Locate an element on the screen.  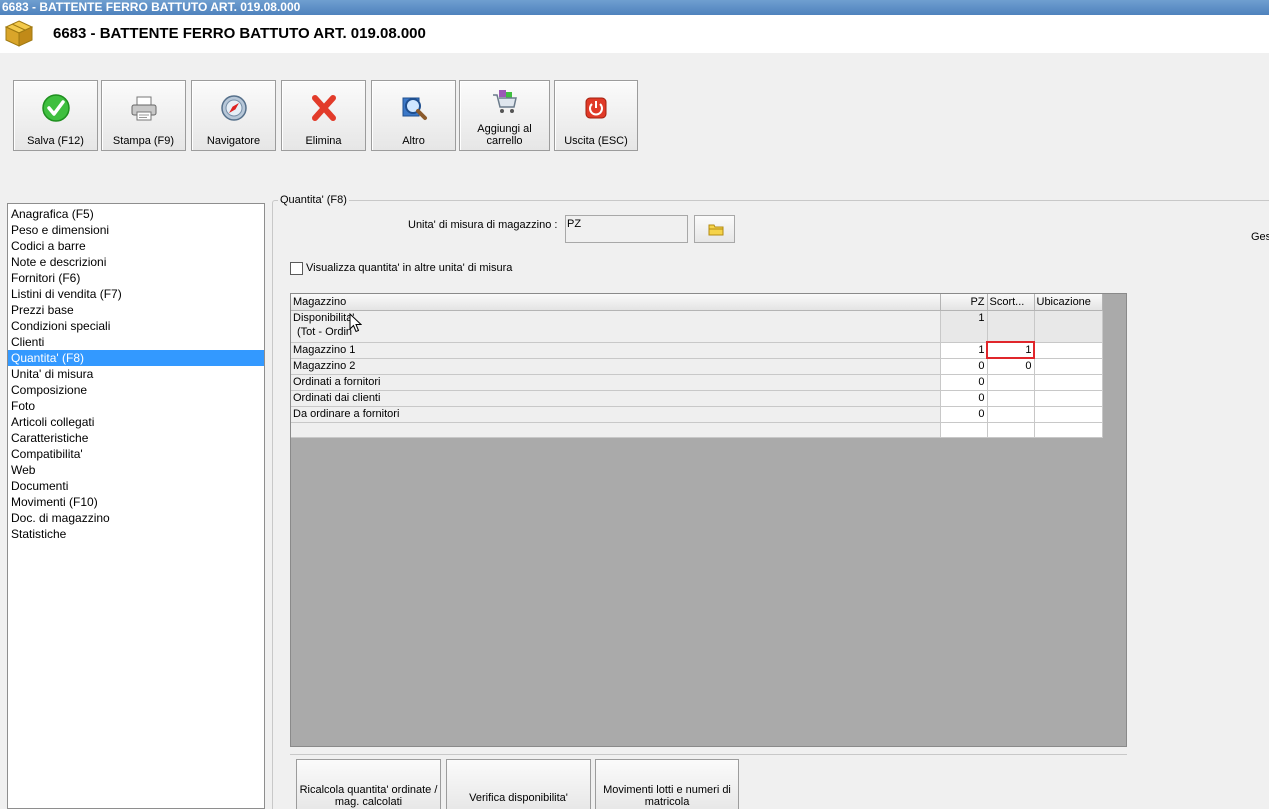
sidebar-item-web: Web is located at coordinates (136, 470).